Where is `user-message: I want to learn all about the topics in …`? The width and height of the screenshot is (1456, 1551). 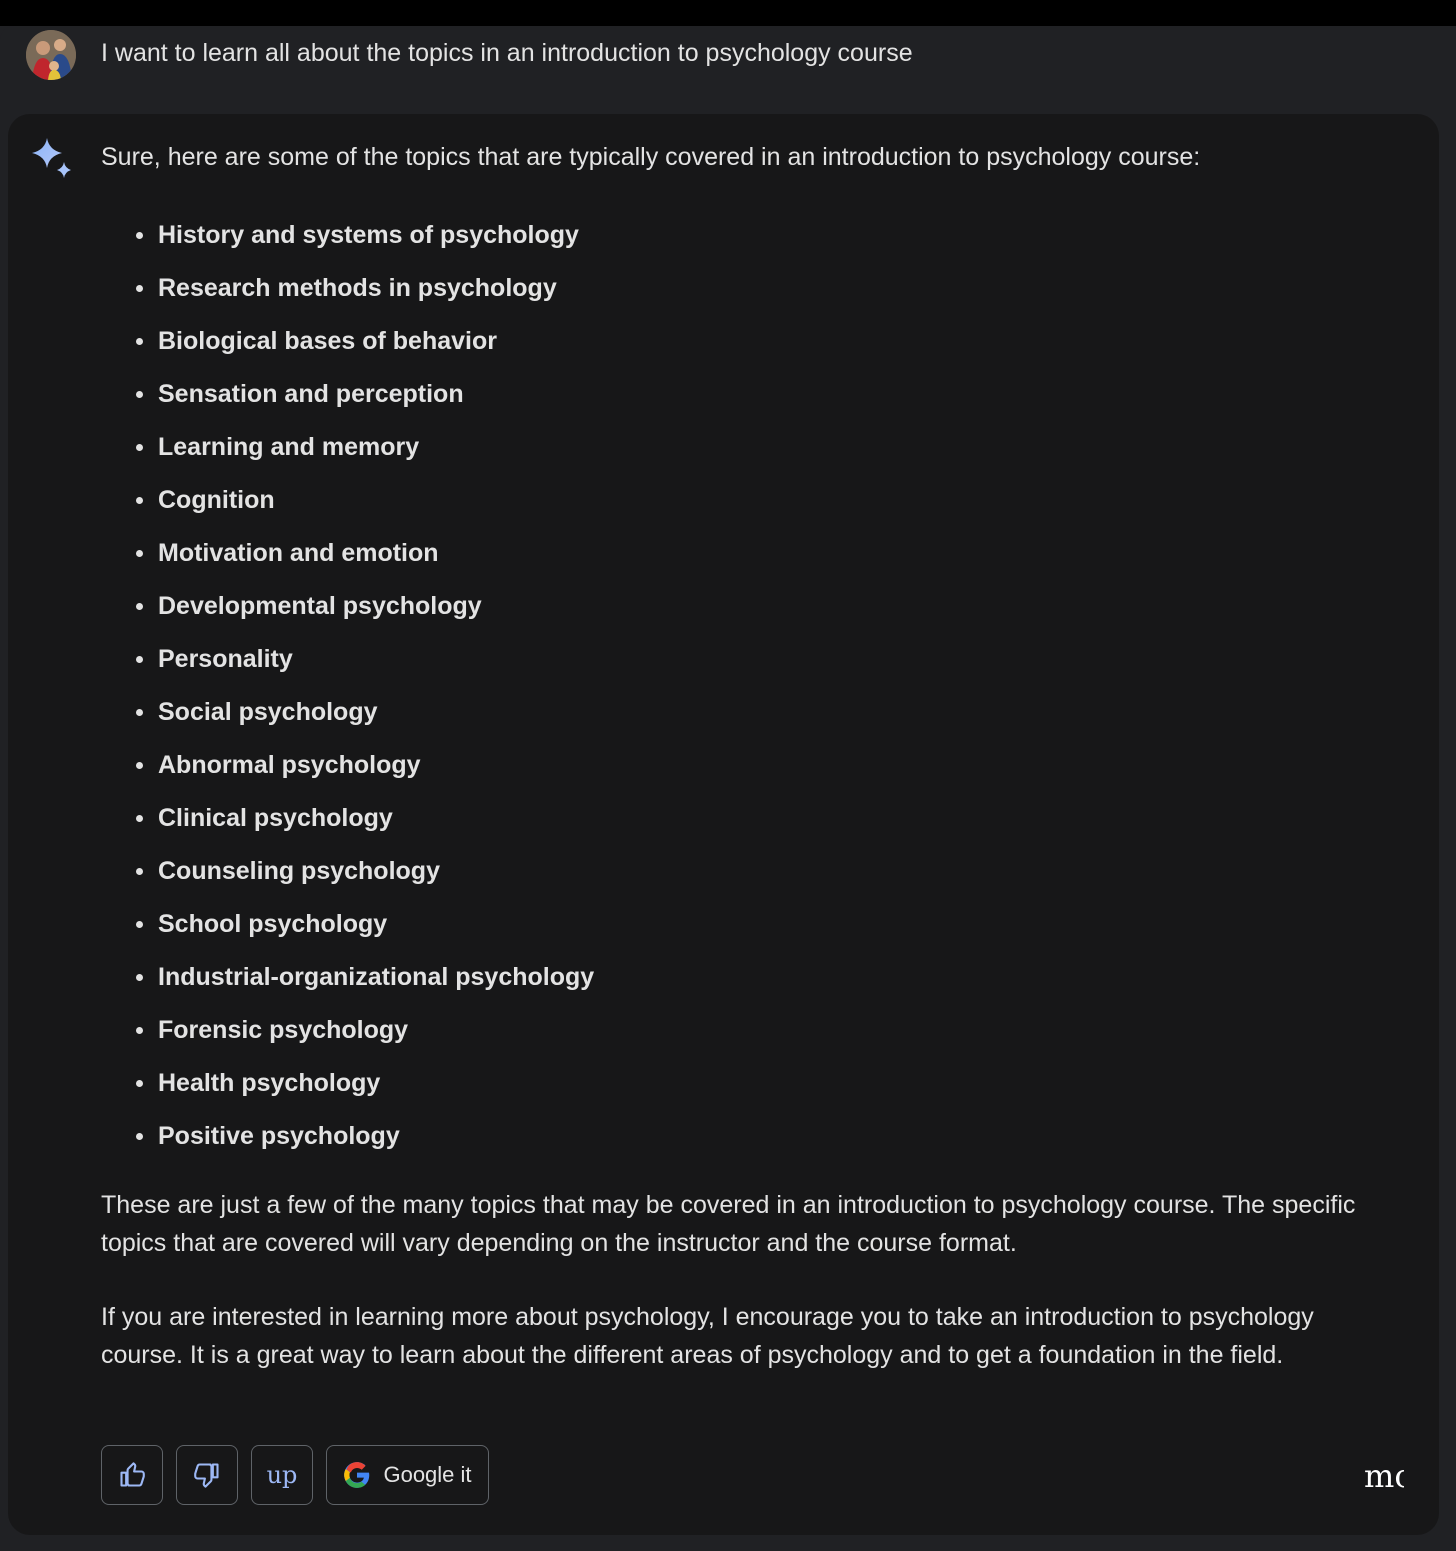 user-message: I want to learn all about the topics in … is located at coordinates (507, 53).